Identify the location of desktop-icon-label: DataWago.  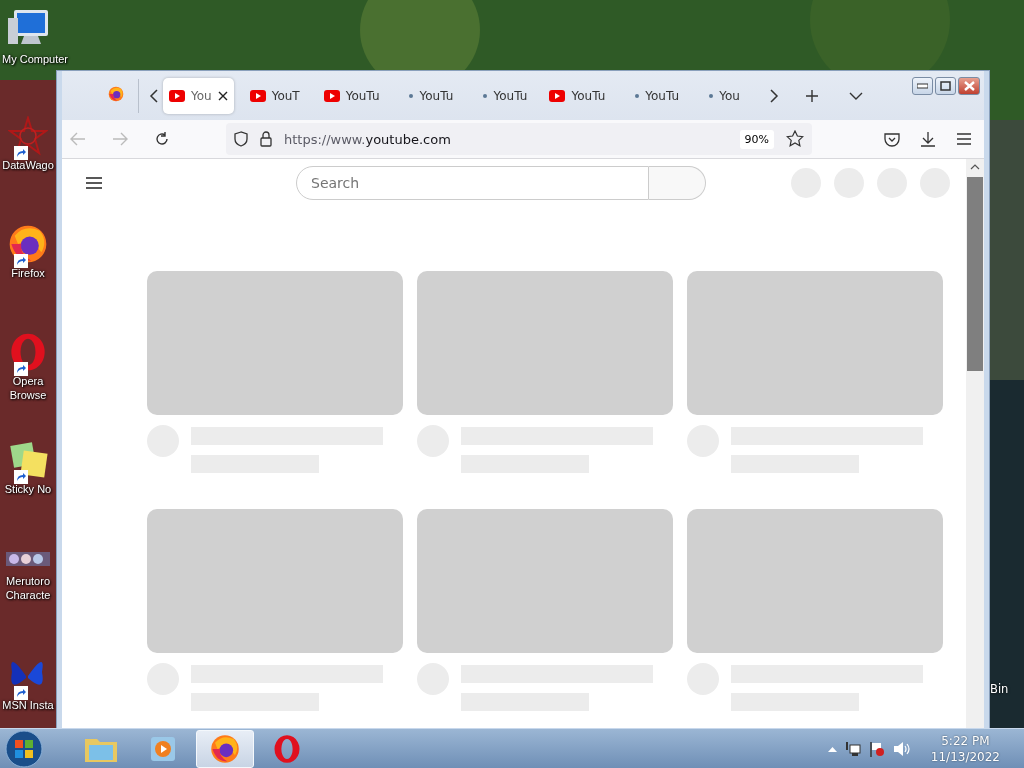
(28, 165).